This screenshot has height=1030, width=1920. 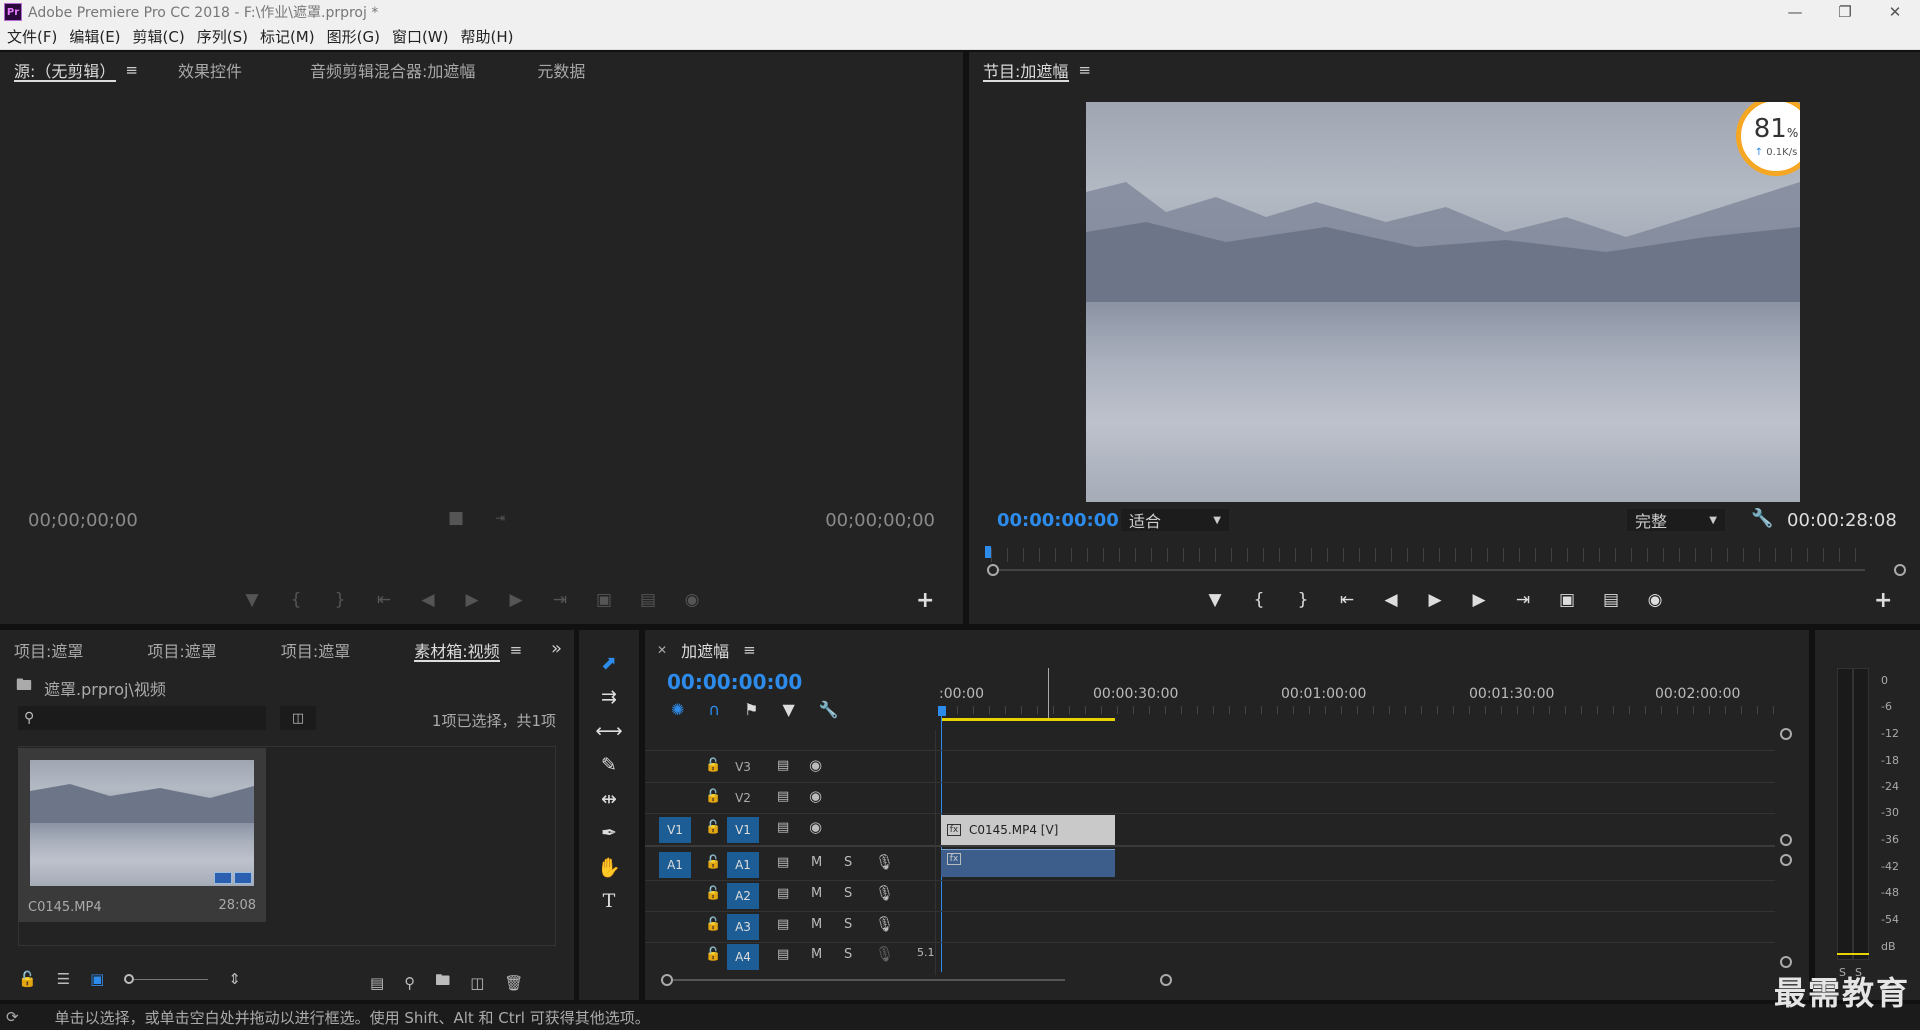 I want to click on linked-selection-icon: ⚑, so click(x=751, y=709).